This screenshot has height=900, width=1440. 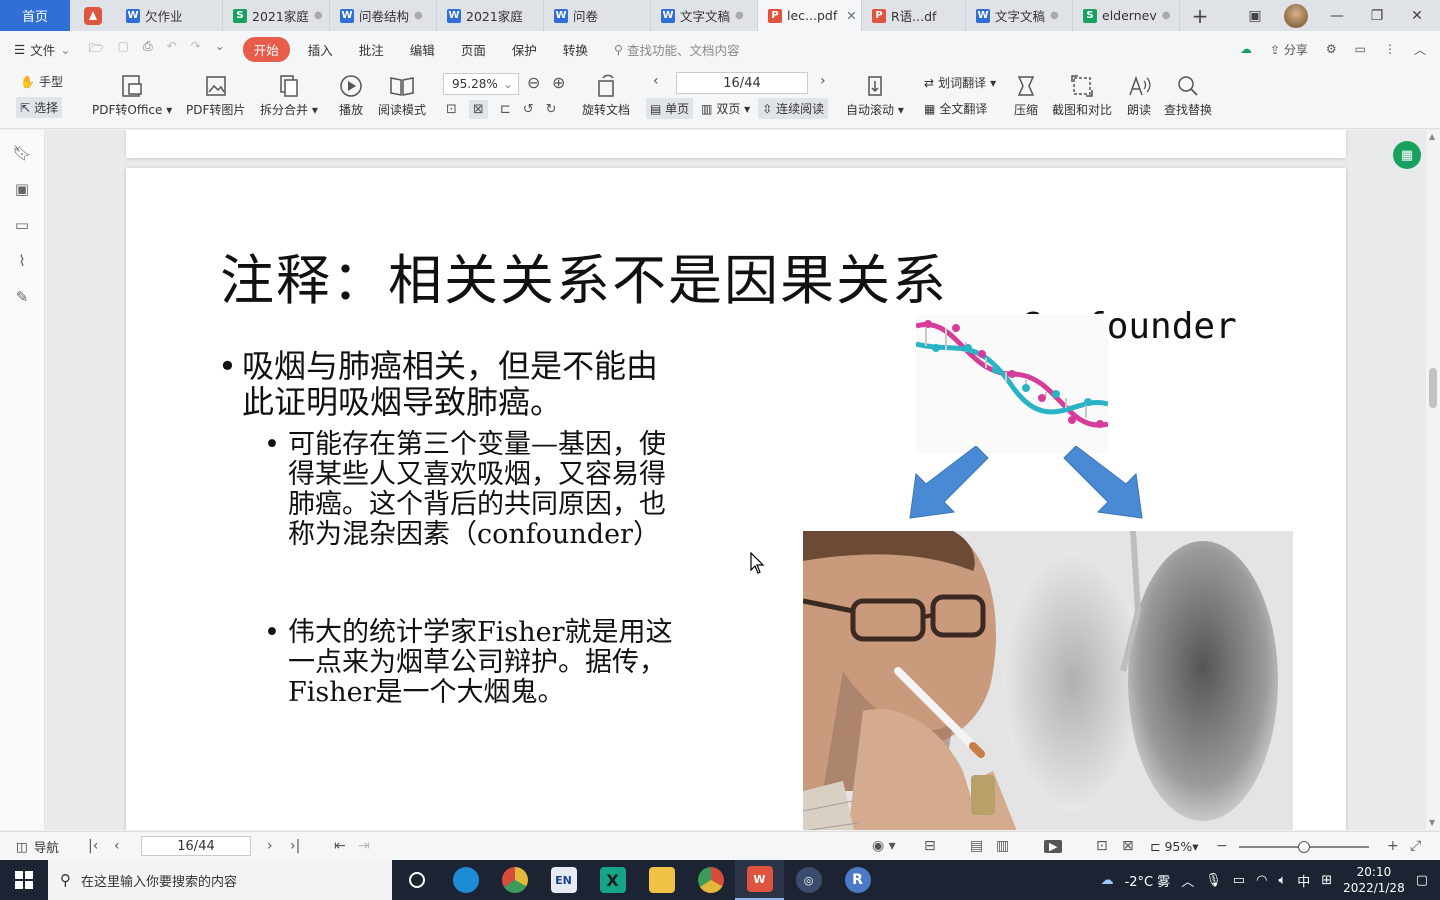 What do you see at coordinates (930, 846) in the screenshot?
I see `continuous-view-icon: ⊟` at bounding box center [930, 846].